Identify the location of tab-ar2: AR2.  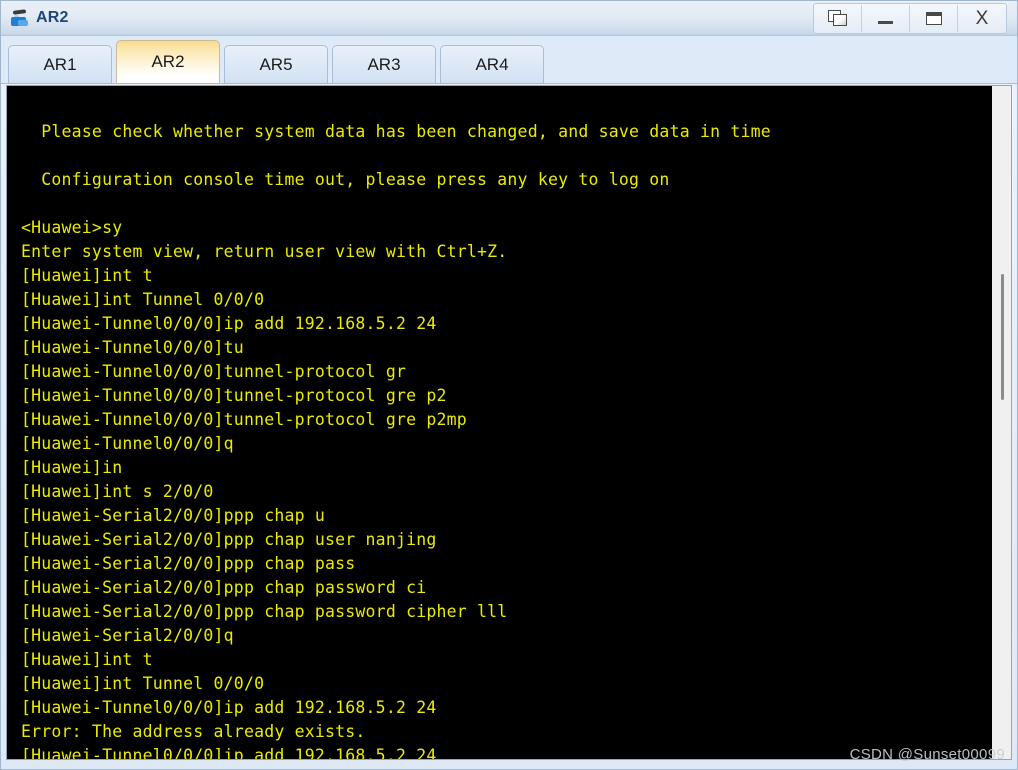
(168, 61).